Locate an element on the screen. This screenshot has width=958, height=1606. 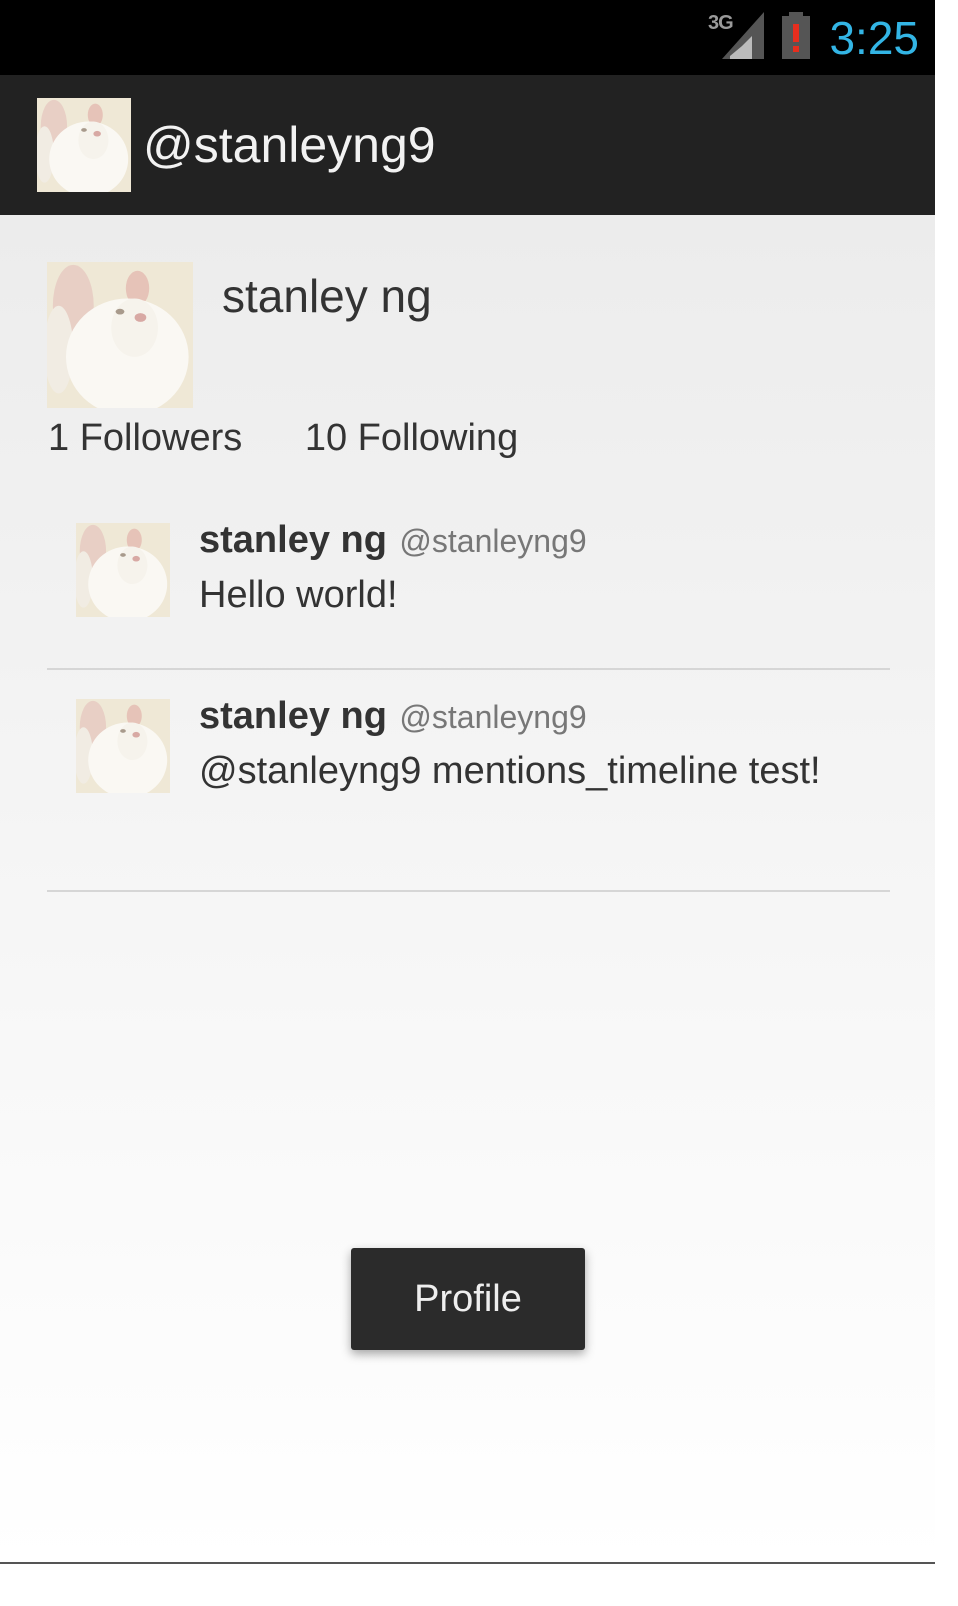
app-icon-avatar is located at coordinates (84, 145).